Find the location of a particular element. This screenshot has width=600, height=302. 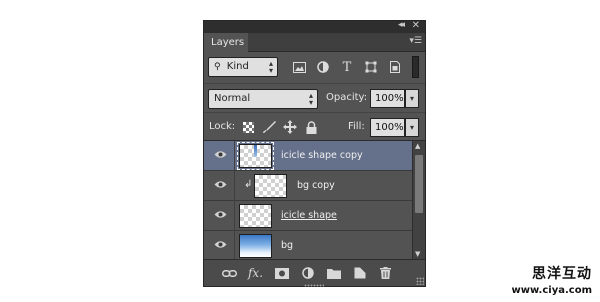

adjustment-filter-icon is located at coordinates (323, 67).